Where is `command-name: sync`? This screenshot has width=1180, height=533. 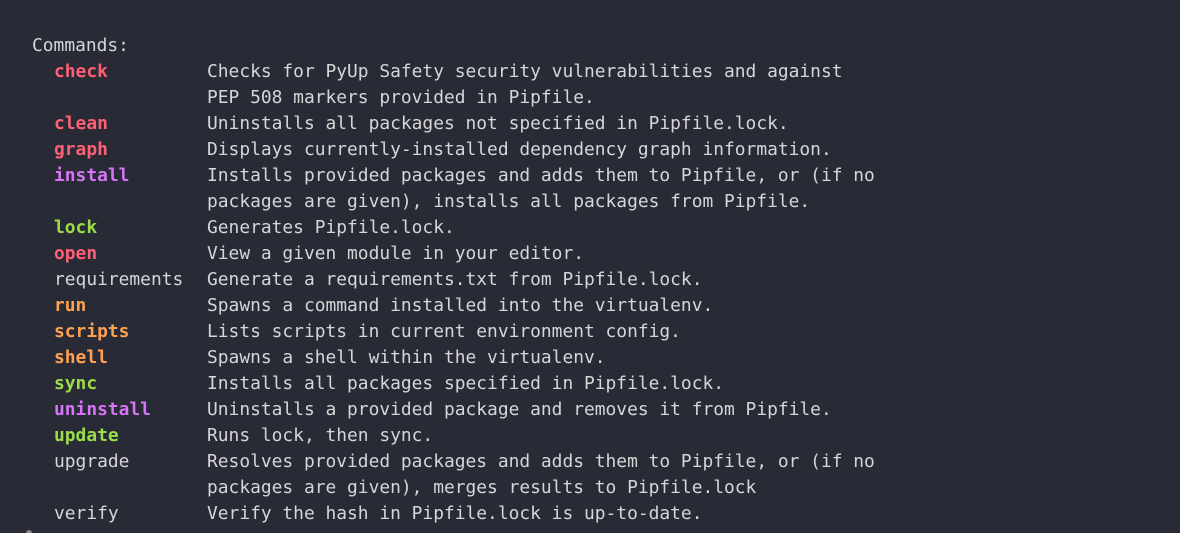
command-name: sync is located at coordinates (76, 383).